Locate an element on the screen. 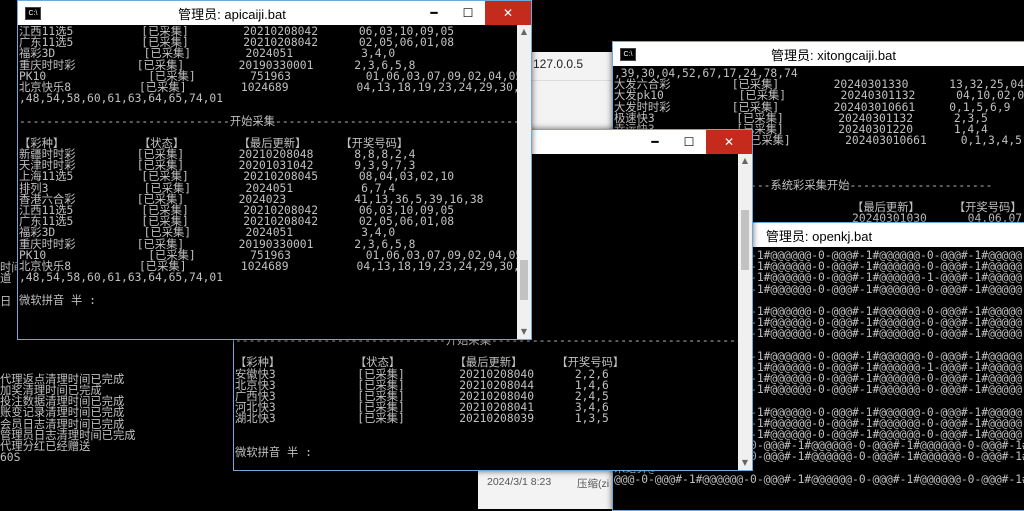  file-type: 压缩(zi is located at coordinates (593, 484).